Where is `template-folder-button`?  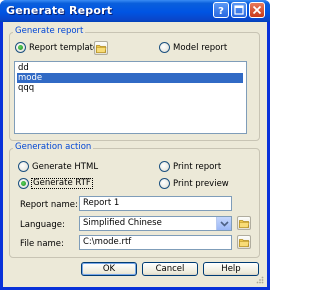
template-folder-button is located at coordinates (101, 48).